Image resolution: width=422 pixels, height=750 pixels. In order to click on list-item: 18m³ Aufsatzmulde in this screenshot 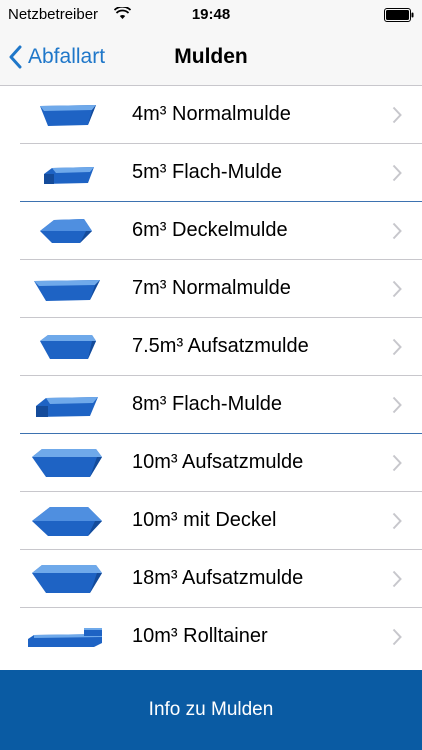, I will do `click(211, 579)`.